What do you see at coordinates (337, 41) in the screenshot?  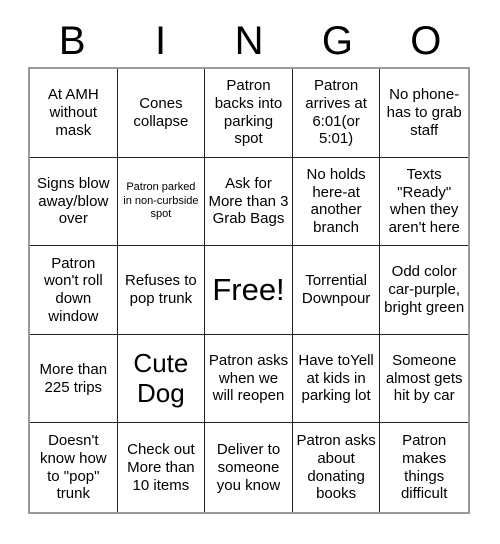 I see `bingo-header-letter-g: G` at bounding box center [337, 41].